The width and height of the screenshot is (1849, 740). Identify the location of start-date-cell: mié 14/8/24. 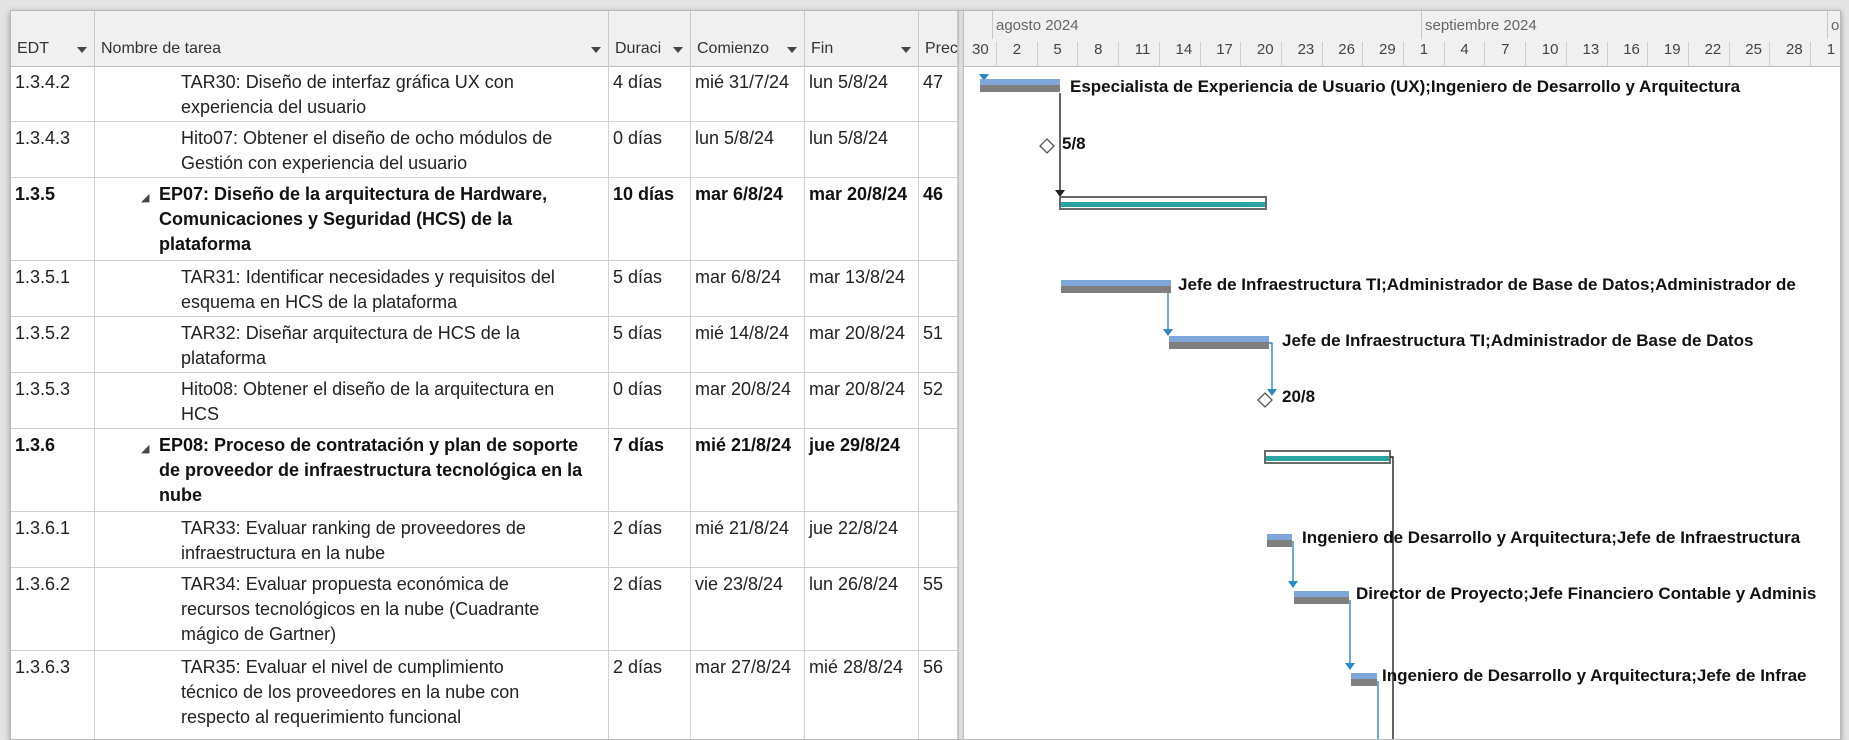
(748, 344).